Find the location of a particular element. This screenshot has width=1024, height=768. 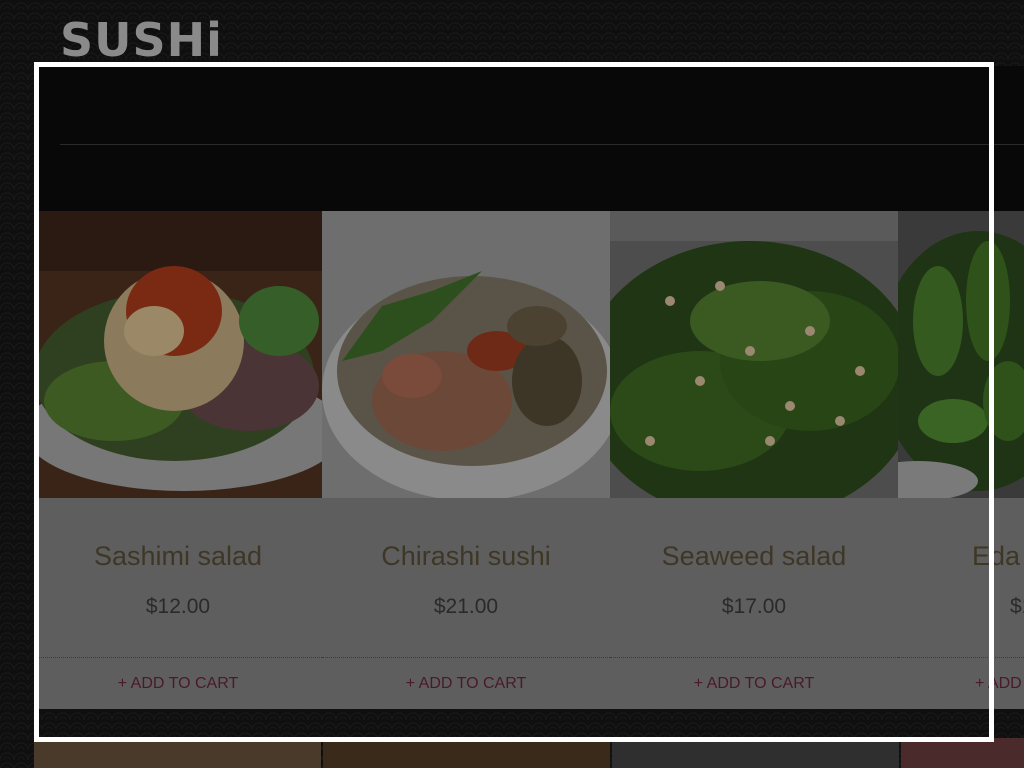

site-logo: SUSHi is located at coordinates (141, 36).